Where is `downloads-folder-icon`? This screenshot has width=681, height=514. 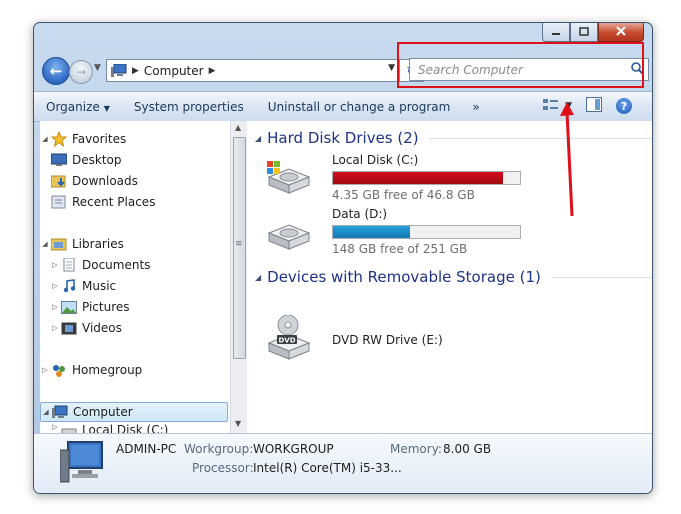 downloads-folder-icon is located at coordinates (59, 181).